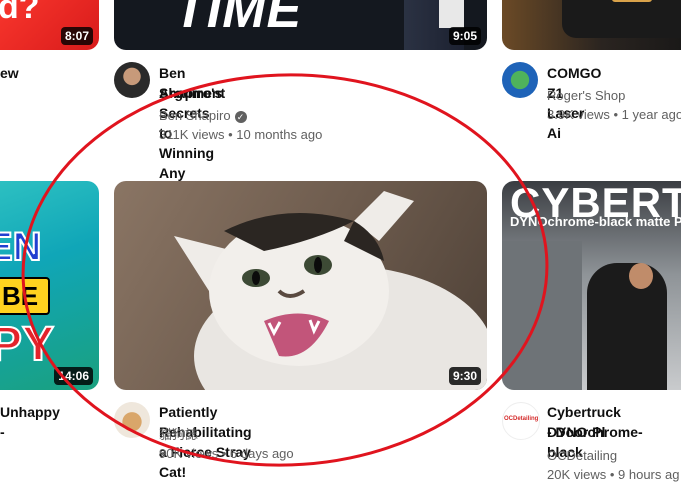 The image size is (681, 500). Describe the element at coordinates (226, 453) in the screenshot. I see `video-stats: 90K views • 6 days ago` at that location.